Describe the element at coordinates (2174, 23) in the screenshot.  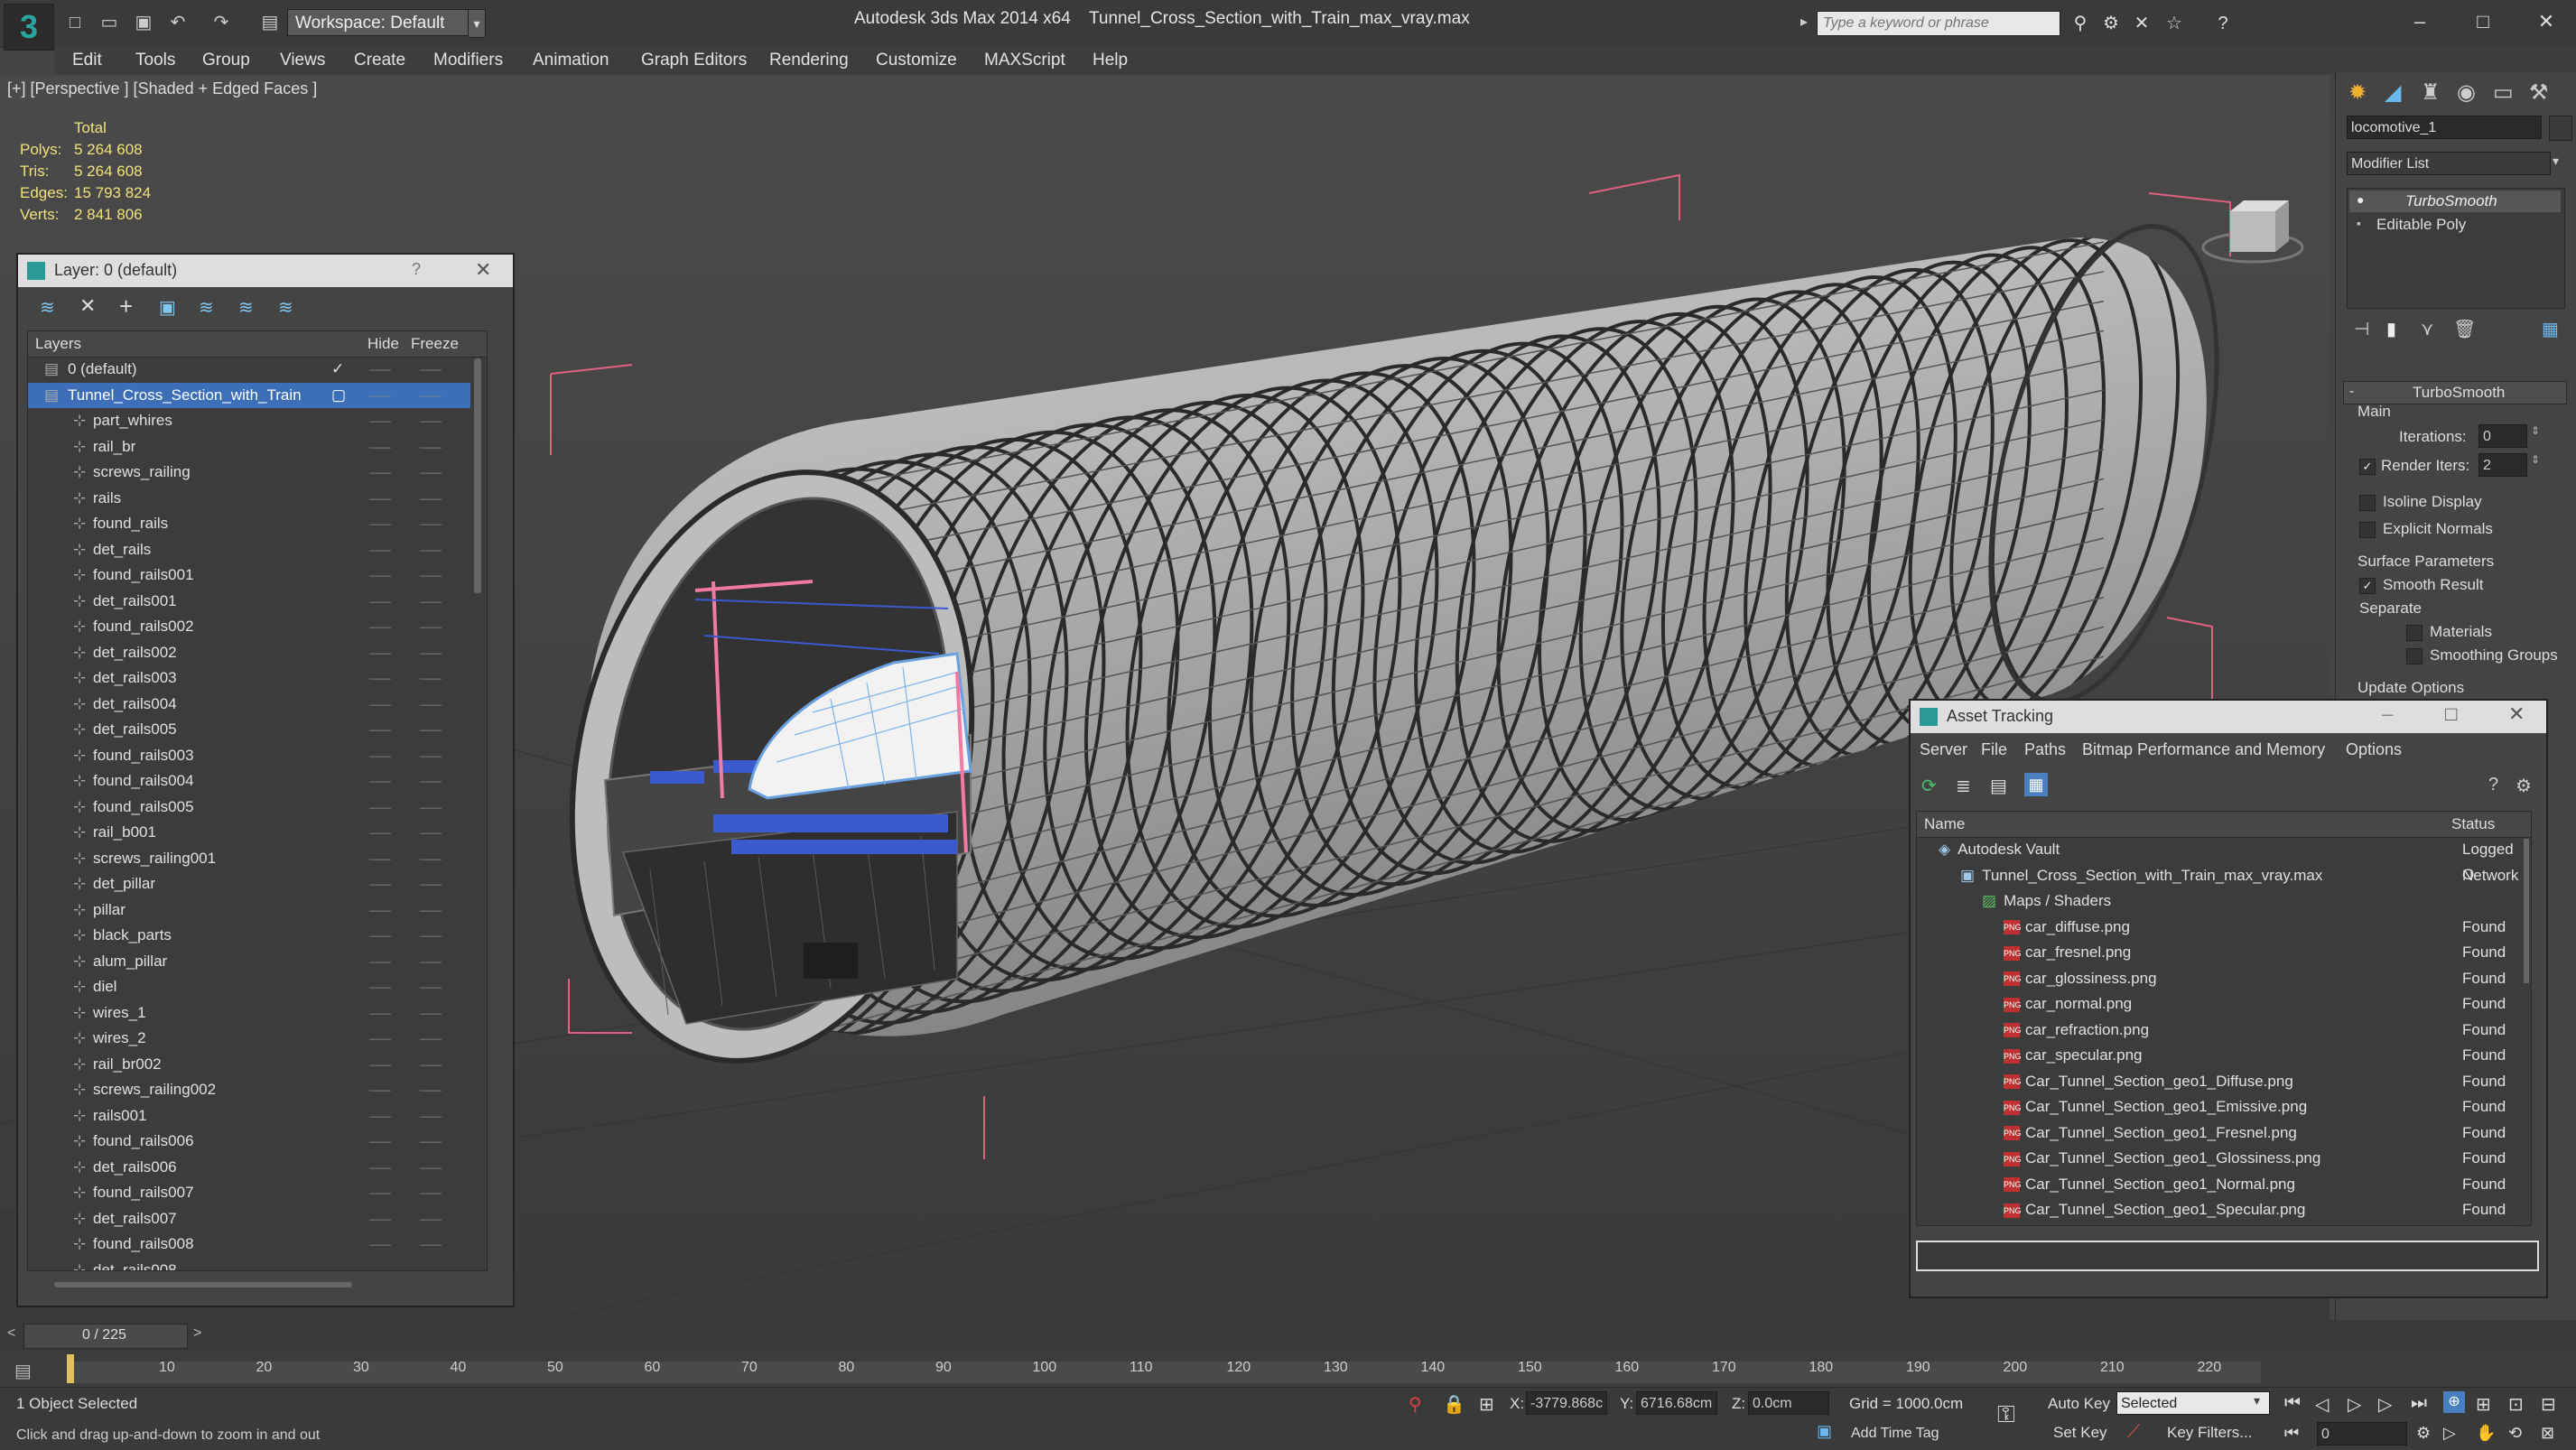
I see `favorites-star-icon: ☆` at that location.